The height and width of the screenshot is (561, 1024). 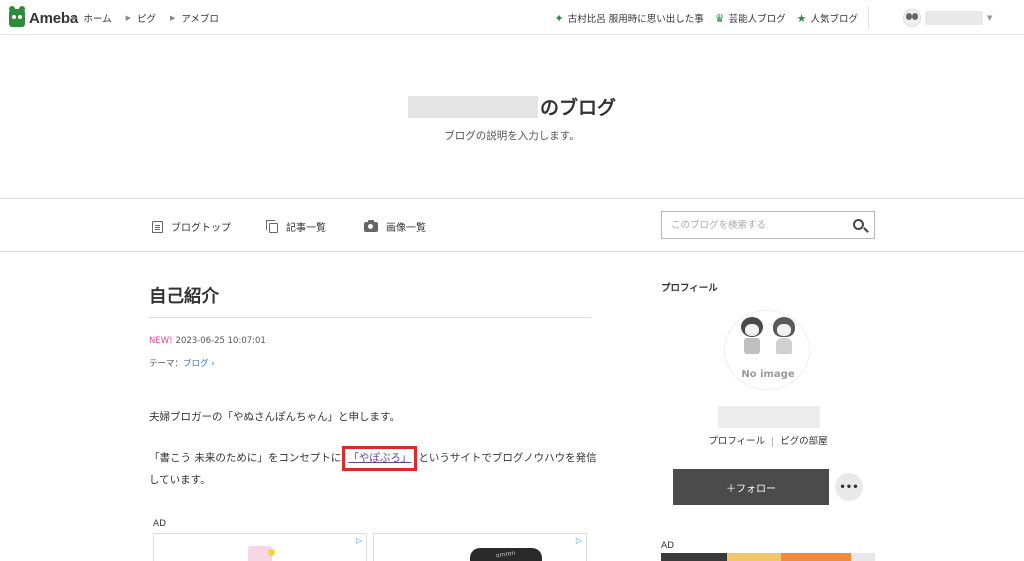 What do you see at coordinates (559, 18) in the screenshot?
I see `sparkle-icon: ✦` at bounding box center [559, 18].